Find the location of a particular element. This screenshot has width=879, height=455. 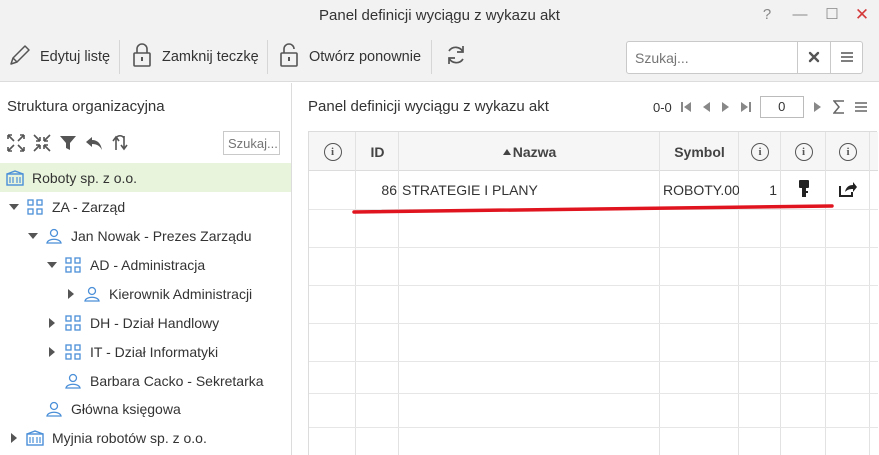

tree-item-kierownik: Kierownik Administracji is located at coordinates (145, 293).